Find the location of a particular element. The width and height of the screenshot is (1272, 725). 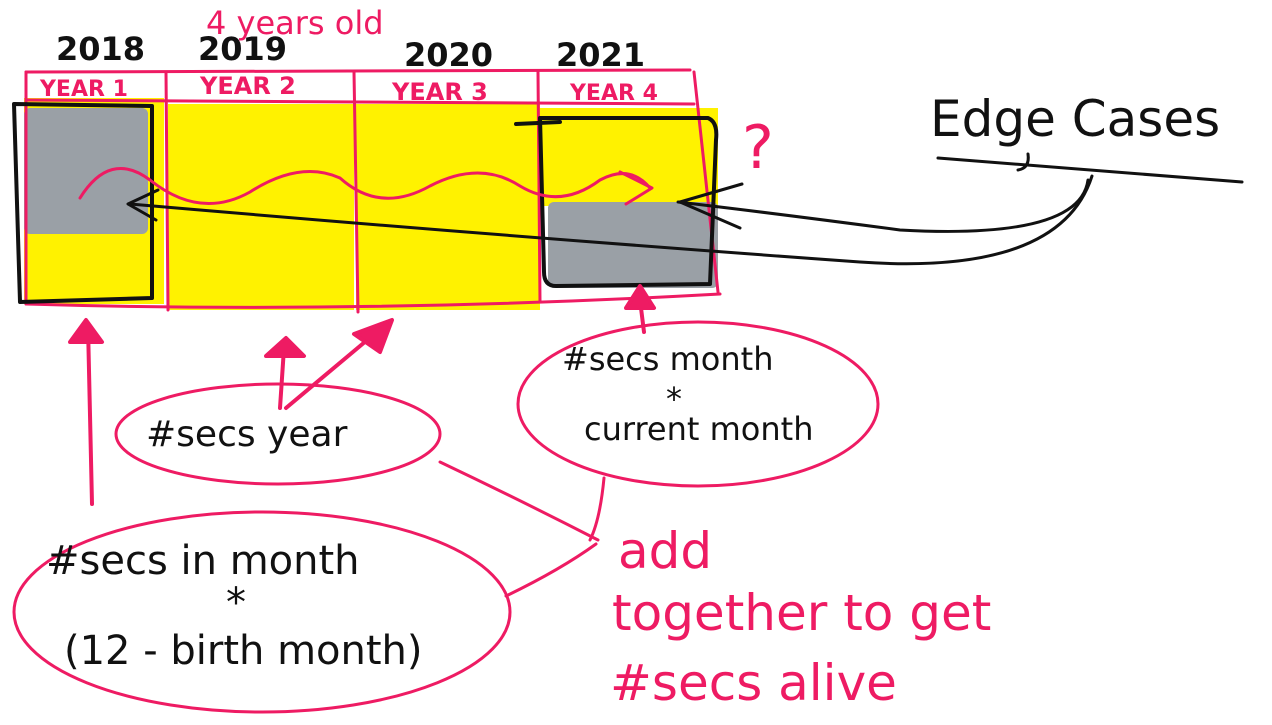

summary-line-1: add is located at coordinates (665, 551).